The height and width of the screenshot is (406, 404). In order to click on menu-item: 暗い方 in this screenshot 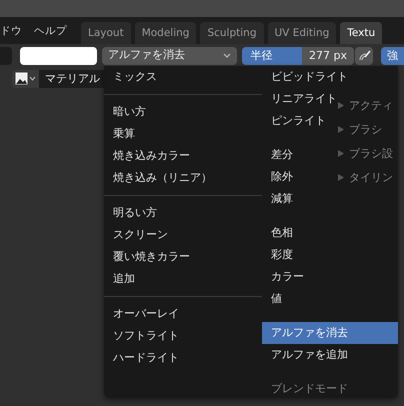, I will do `click(127, 112)`.